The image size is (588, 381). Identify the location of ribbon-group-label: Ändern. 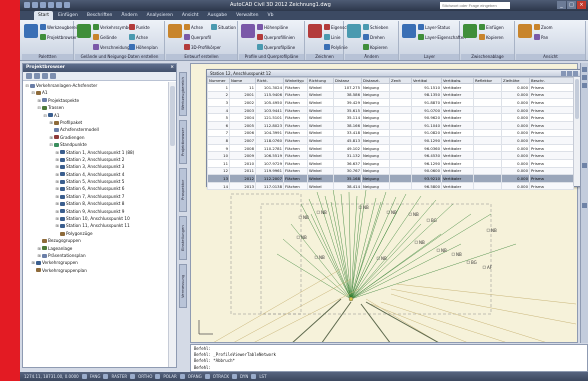
(371, 57).